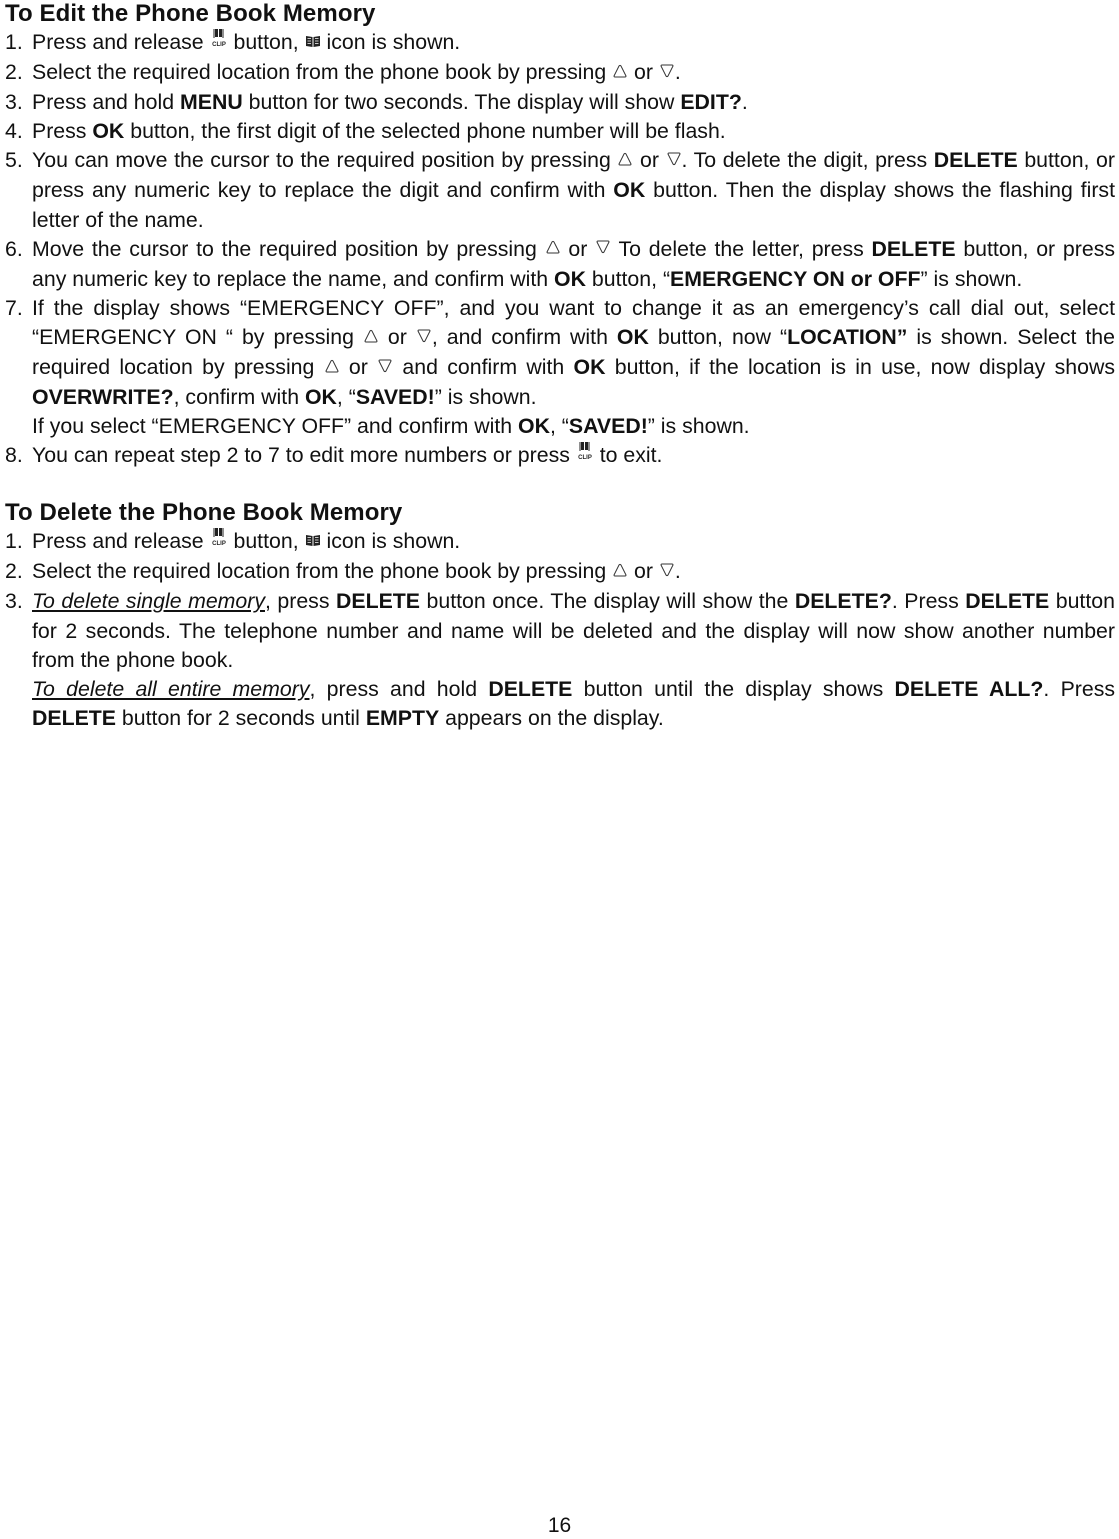  Describe the element at coordinates (402, 718) in the screenshot. I see `bold-term: EMPTY` at that location.